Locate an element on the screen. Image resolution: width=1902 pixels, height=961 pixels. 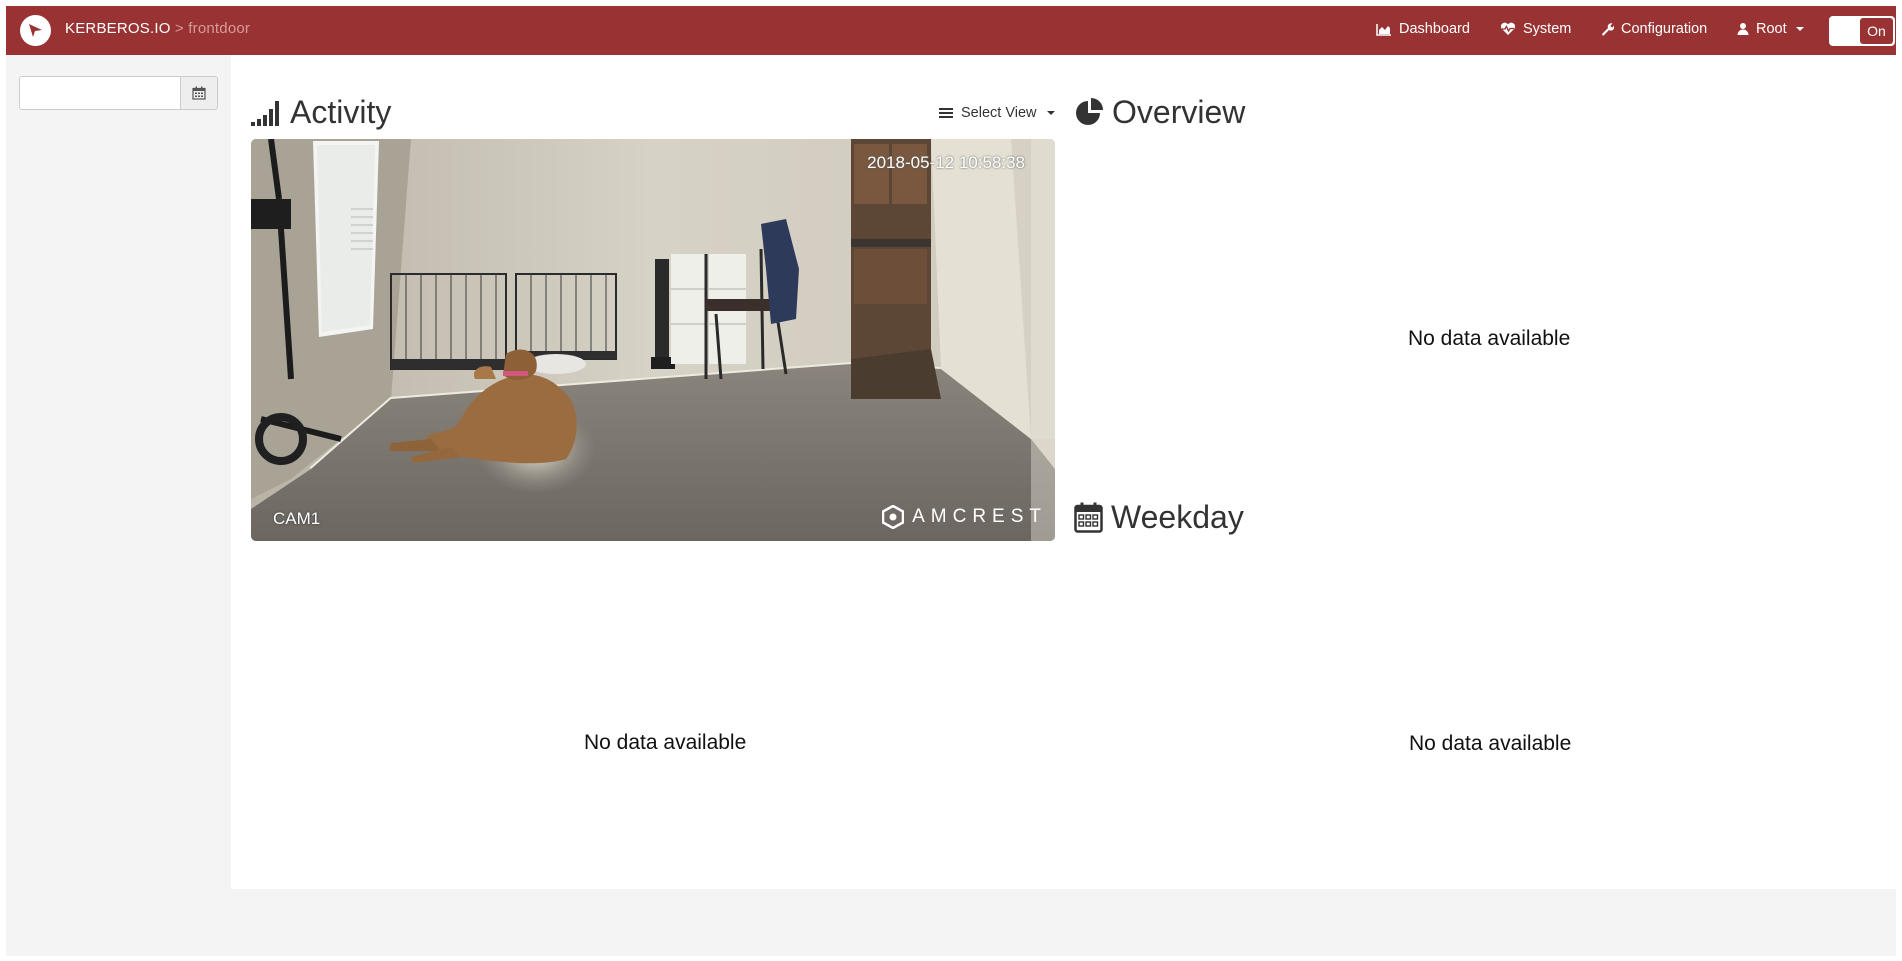
nav-system: System is located at coordinates (1535, 29).